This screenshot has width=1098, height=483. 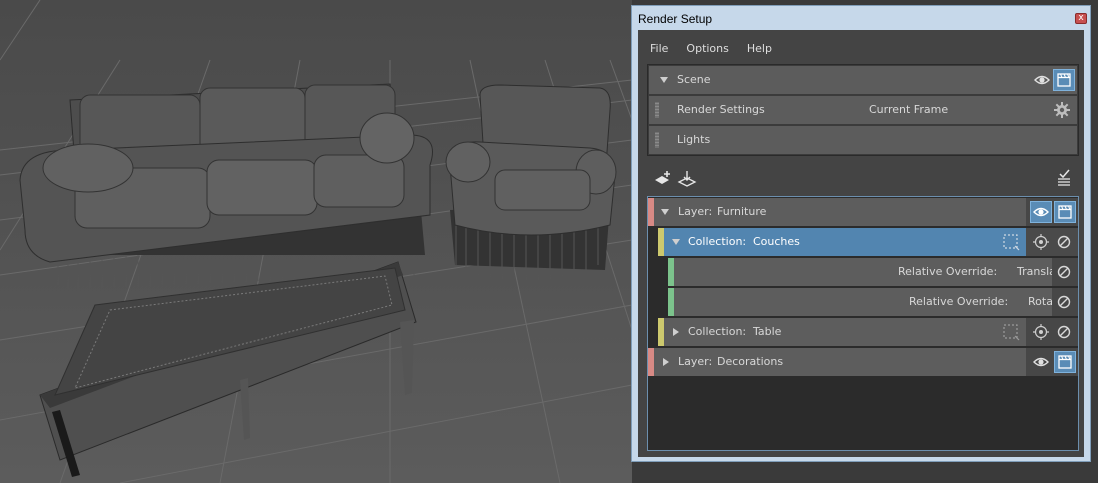 What do you see at coordinates (1081, 18) in the screenshot?
I see `close-icon: x` at bounding box center [1081, 18].